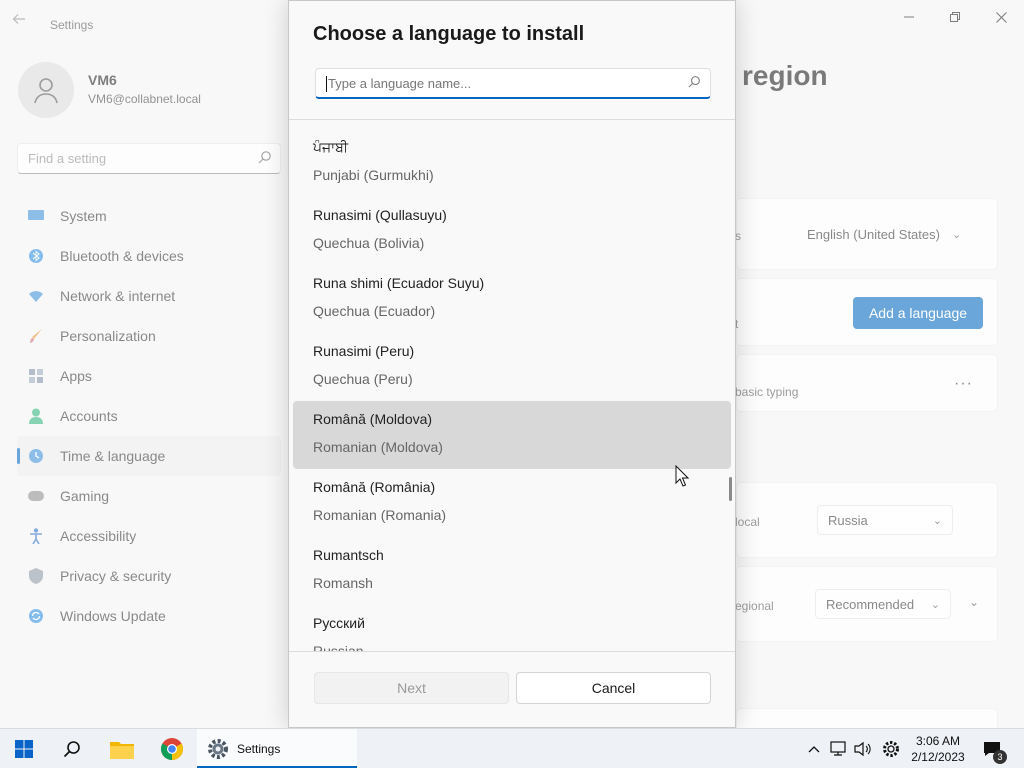  I want to click on scrollbar-thumb, so click(730, 489).